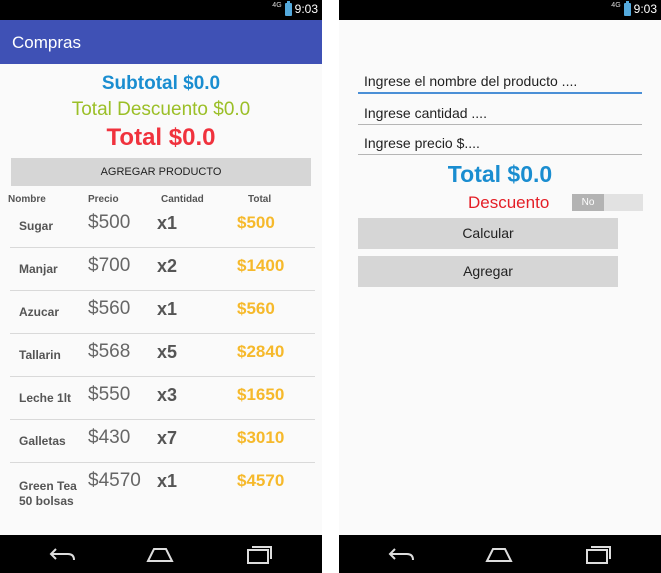 This screenshot has width=661, height=573. I want to click on product-name: Green Tea 50 bolsas, so click(48, 493).